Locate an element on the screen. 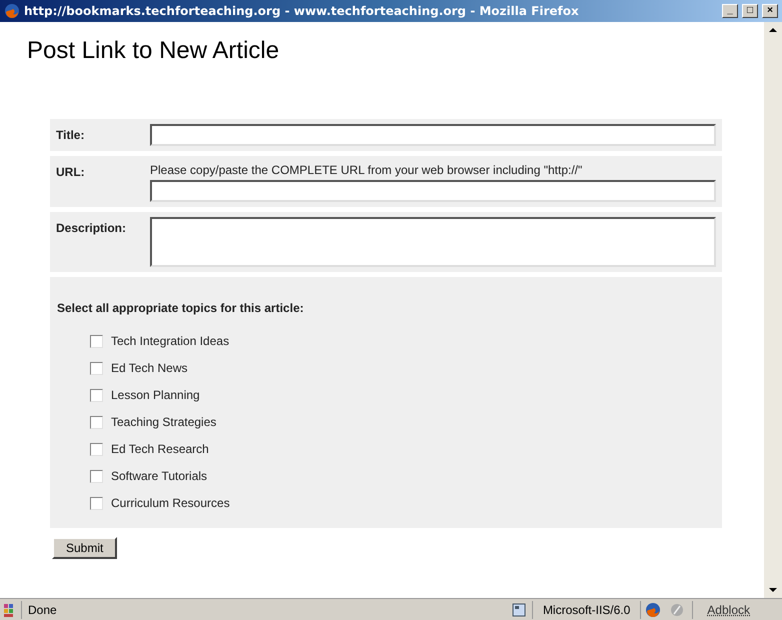  topic-label: Curriculum Resources is located at coordinates (170, 503).